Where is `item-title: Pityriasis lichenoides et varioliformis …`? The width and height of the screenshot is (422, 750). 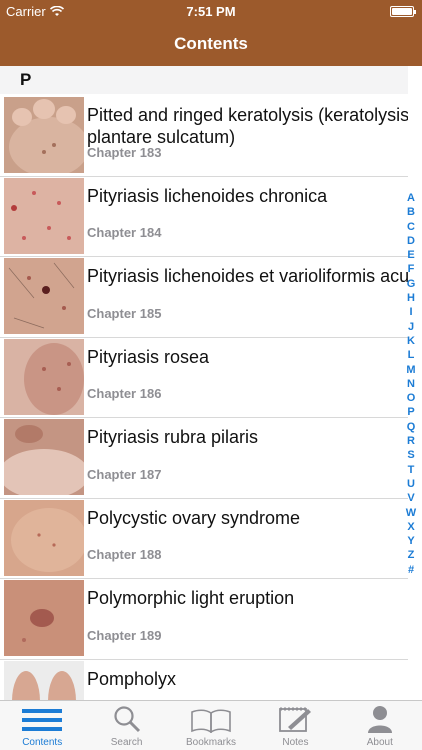
item-title: Pityriasis lichenoides et varioliformis … is located at coordinates (247, 276).